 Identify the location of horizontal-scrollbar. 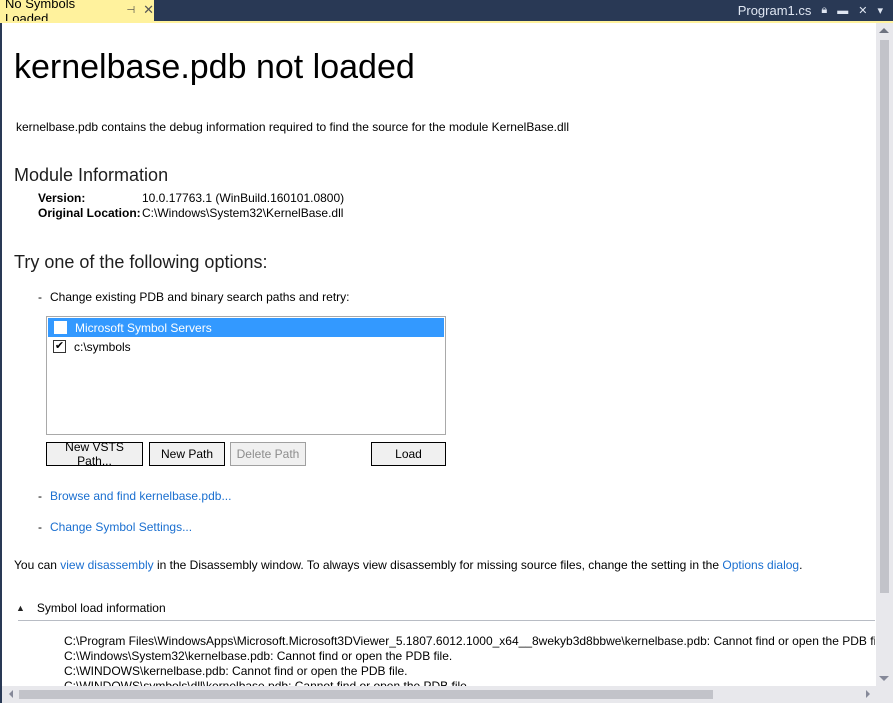
(447, 694).